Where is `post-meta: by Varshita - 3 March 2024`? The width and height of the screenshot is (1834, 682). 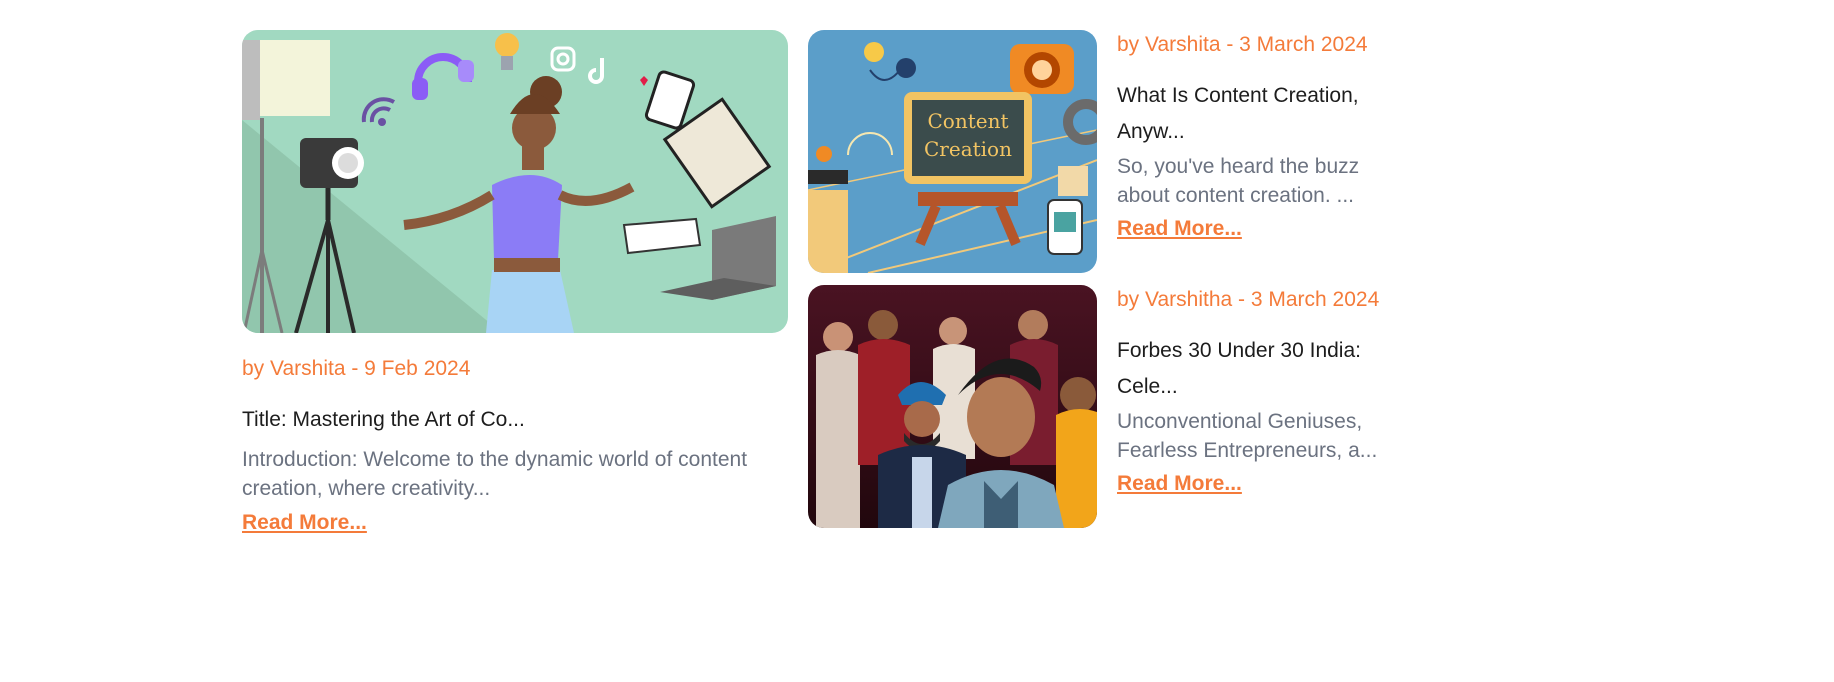
post-meta: by Varshita - 3 March 2024 is located at coordinates (1242, 44).